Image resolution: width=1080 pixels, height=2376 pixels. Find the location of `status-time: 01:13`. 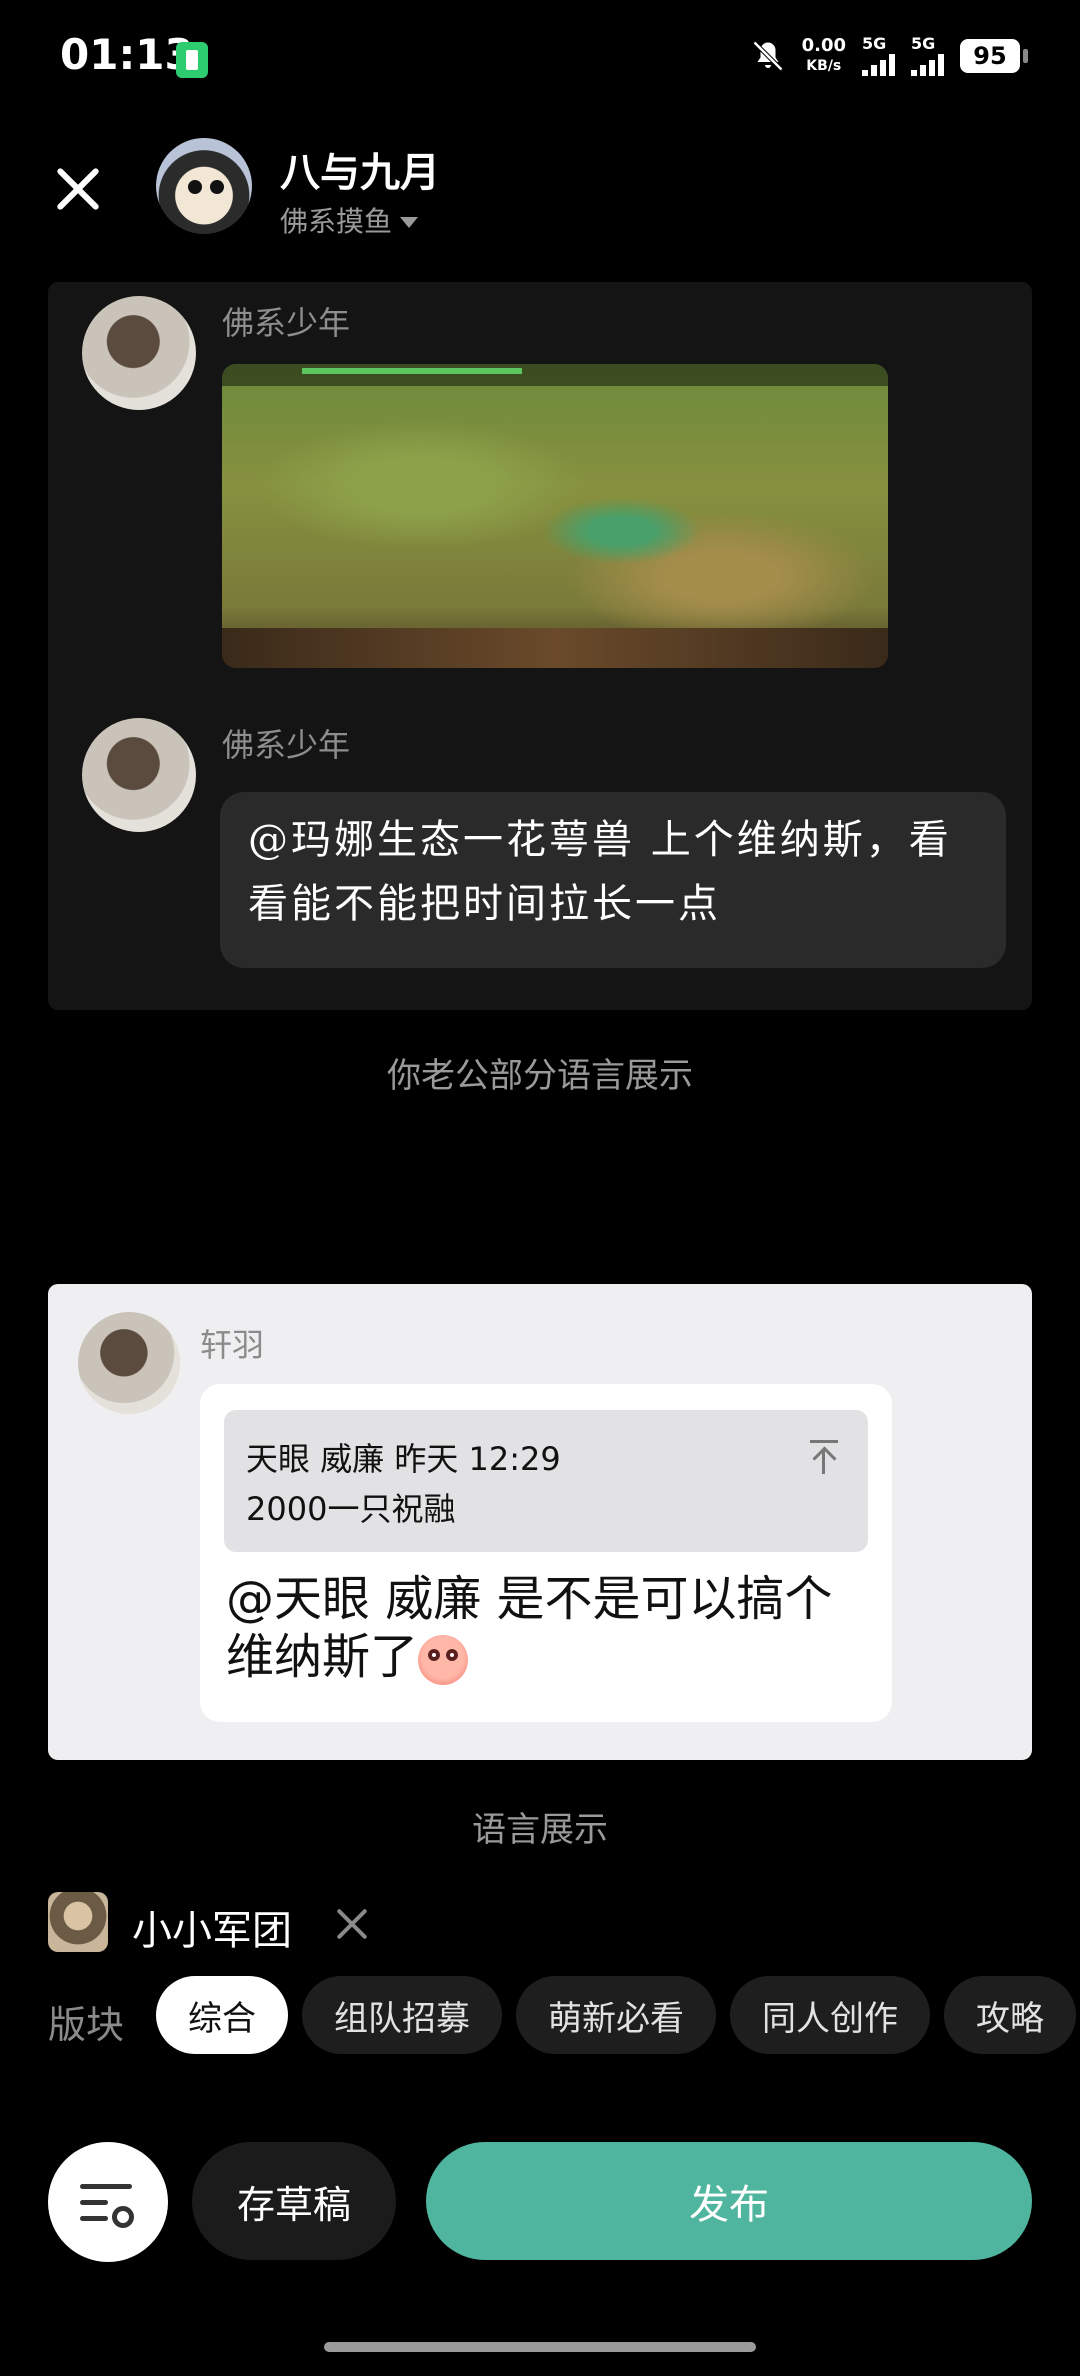

status-time: 01:13 is located at coordinates (127, 54).